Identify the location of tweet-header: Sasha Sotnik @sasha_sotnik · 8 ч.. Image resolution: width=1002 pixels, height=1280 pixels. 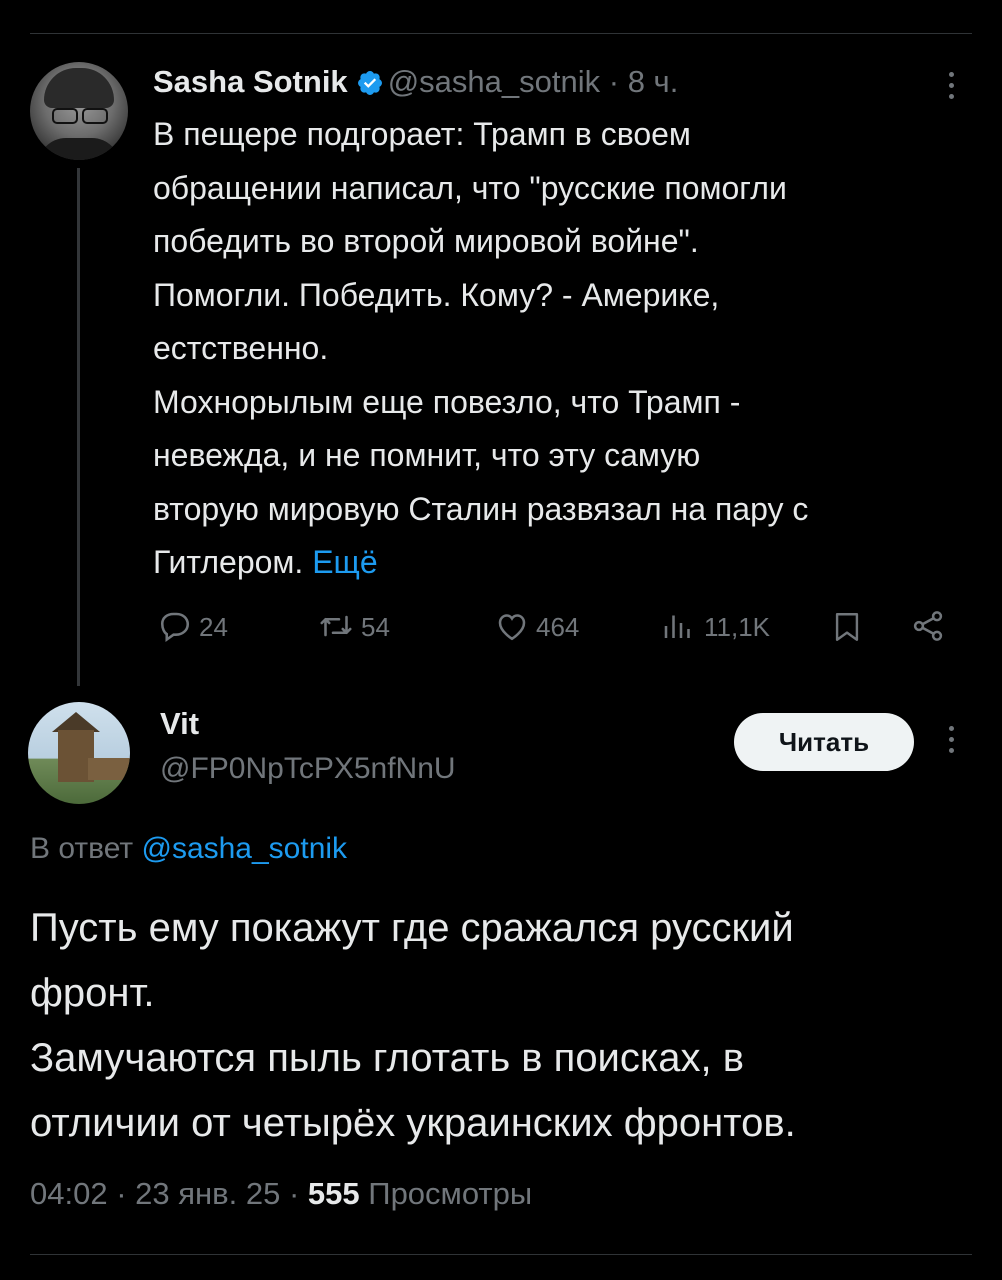
(415, 82).